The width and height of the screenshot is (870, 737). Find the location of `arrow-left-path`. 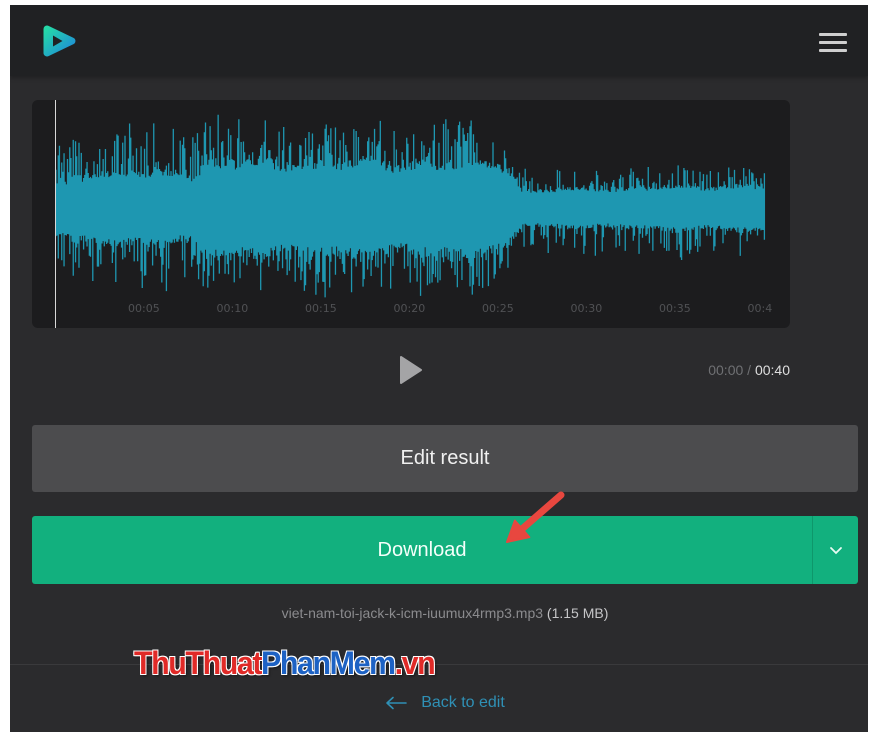

arrow-left-path is located at coordinates (396, 703).